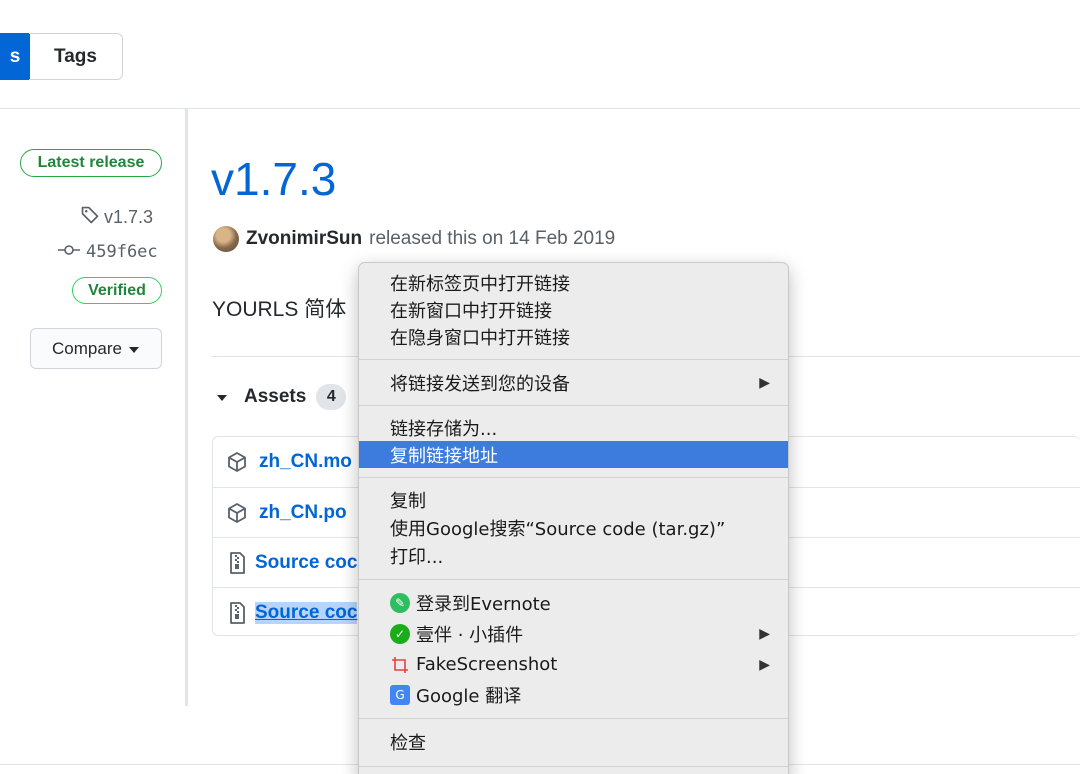 The height and width of the screenshot is (774, 1080). I want to click on menu-item-label: 复制, so click(408, 501).